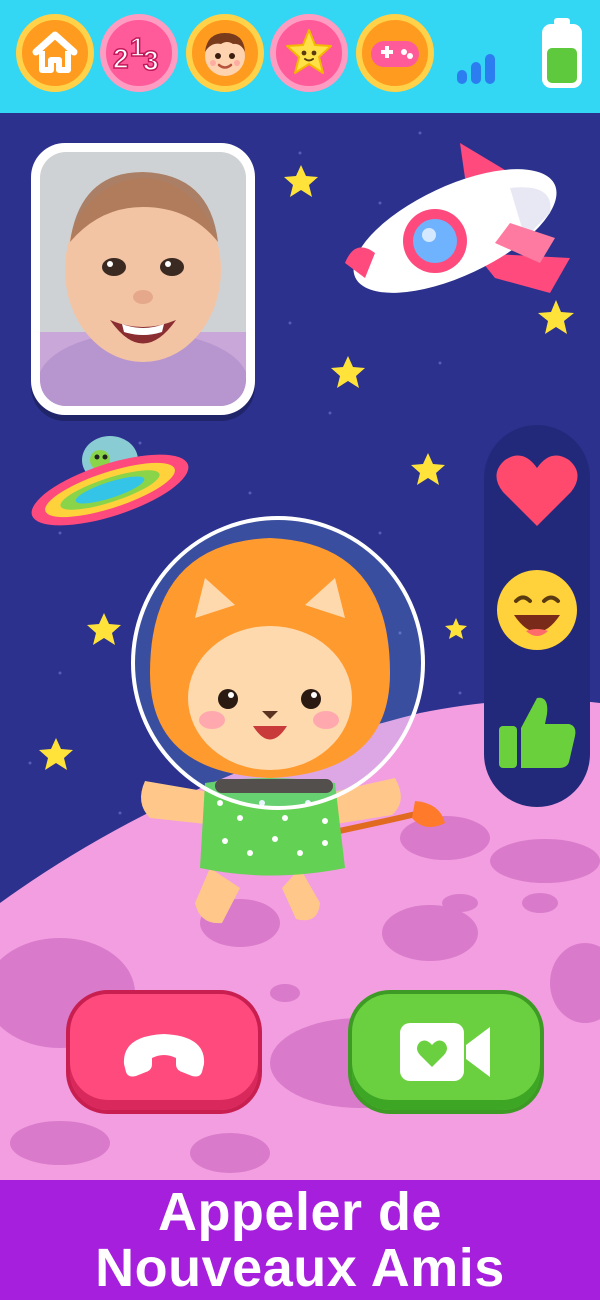 The height and width of the screenshot is (1300, 600). I want to click on games-button, so click(395, 53).